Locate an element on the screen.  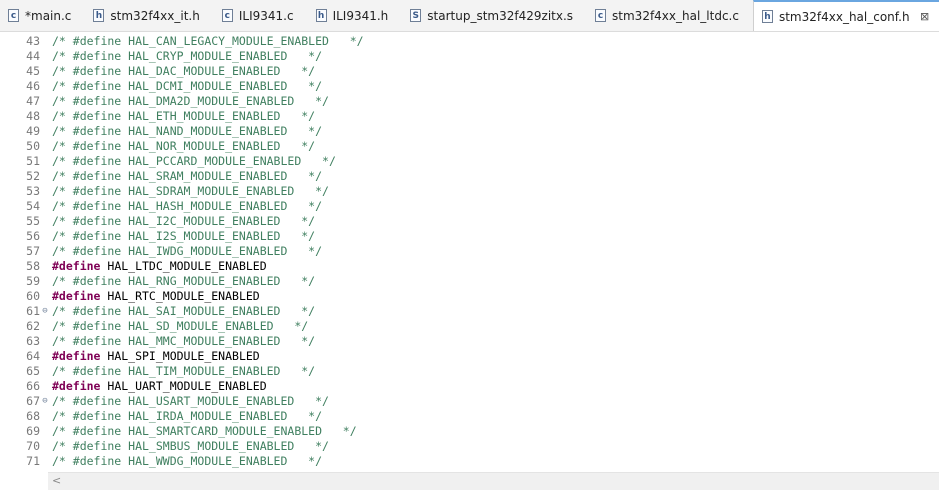
line-number: 60 is located at coordinates (33, 296).